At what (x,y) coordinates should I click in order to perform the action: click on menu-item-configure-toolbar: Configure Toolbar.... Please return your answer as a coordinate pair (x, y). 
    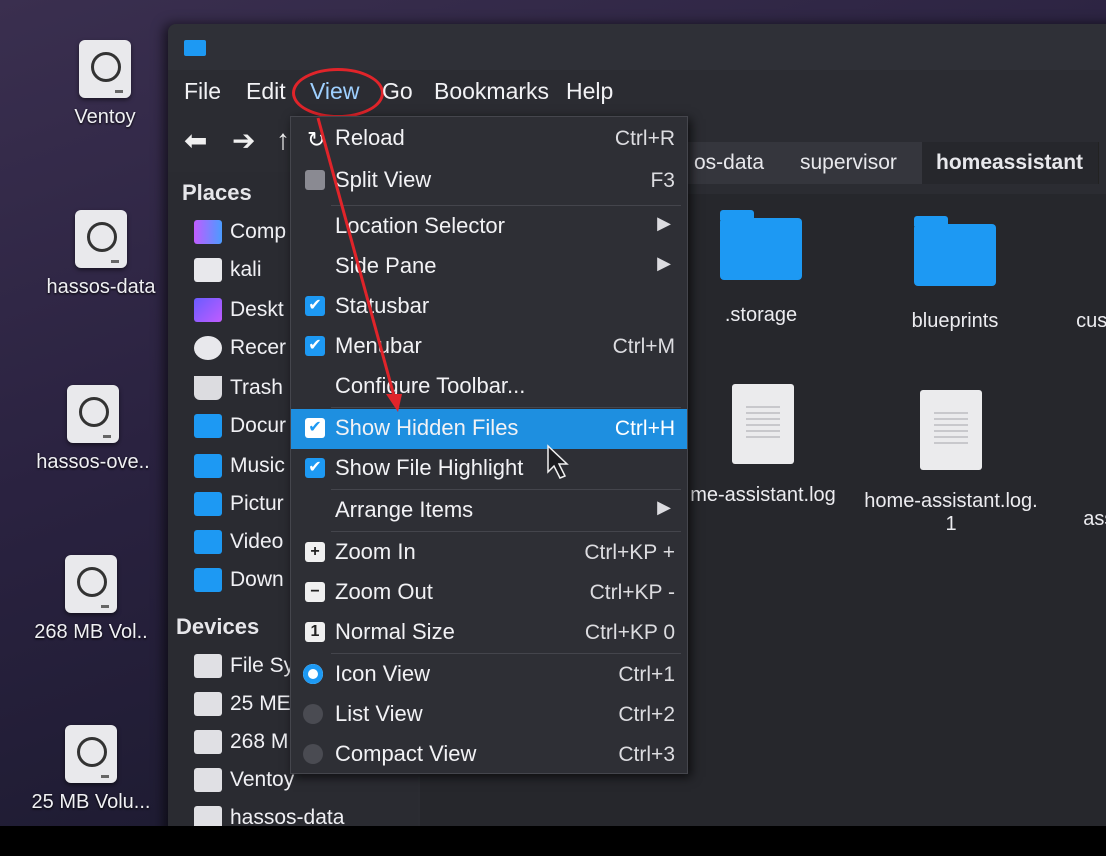
    Looking at the image, I should click on (489, 387).